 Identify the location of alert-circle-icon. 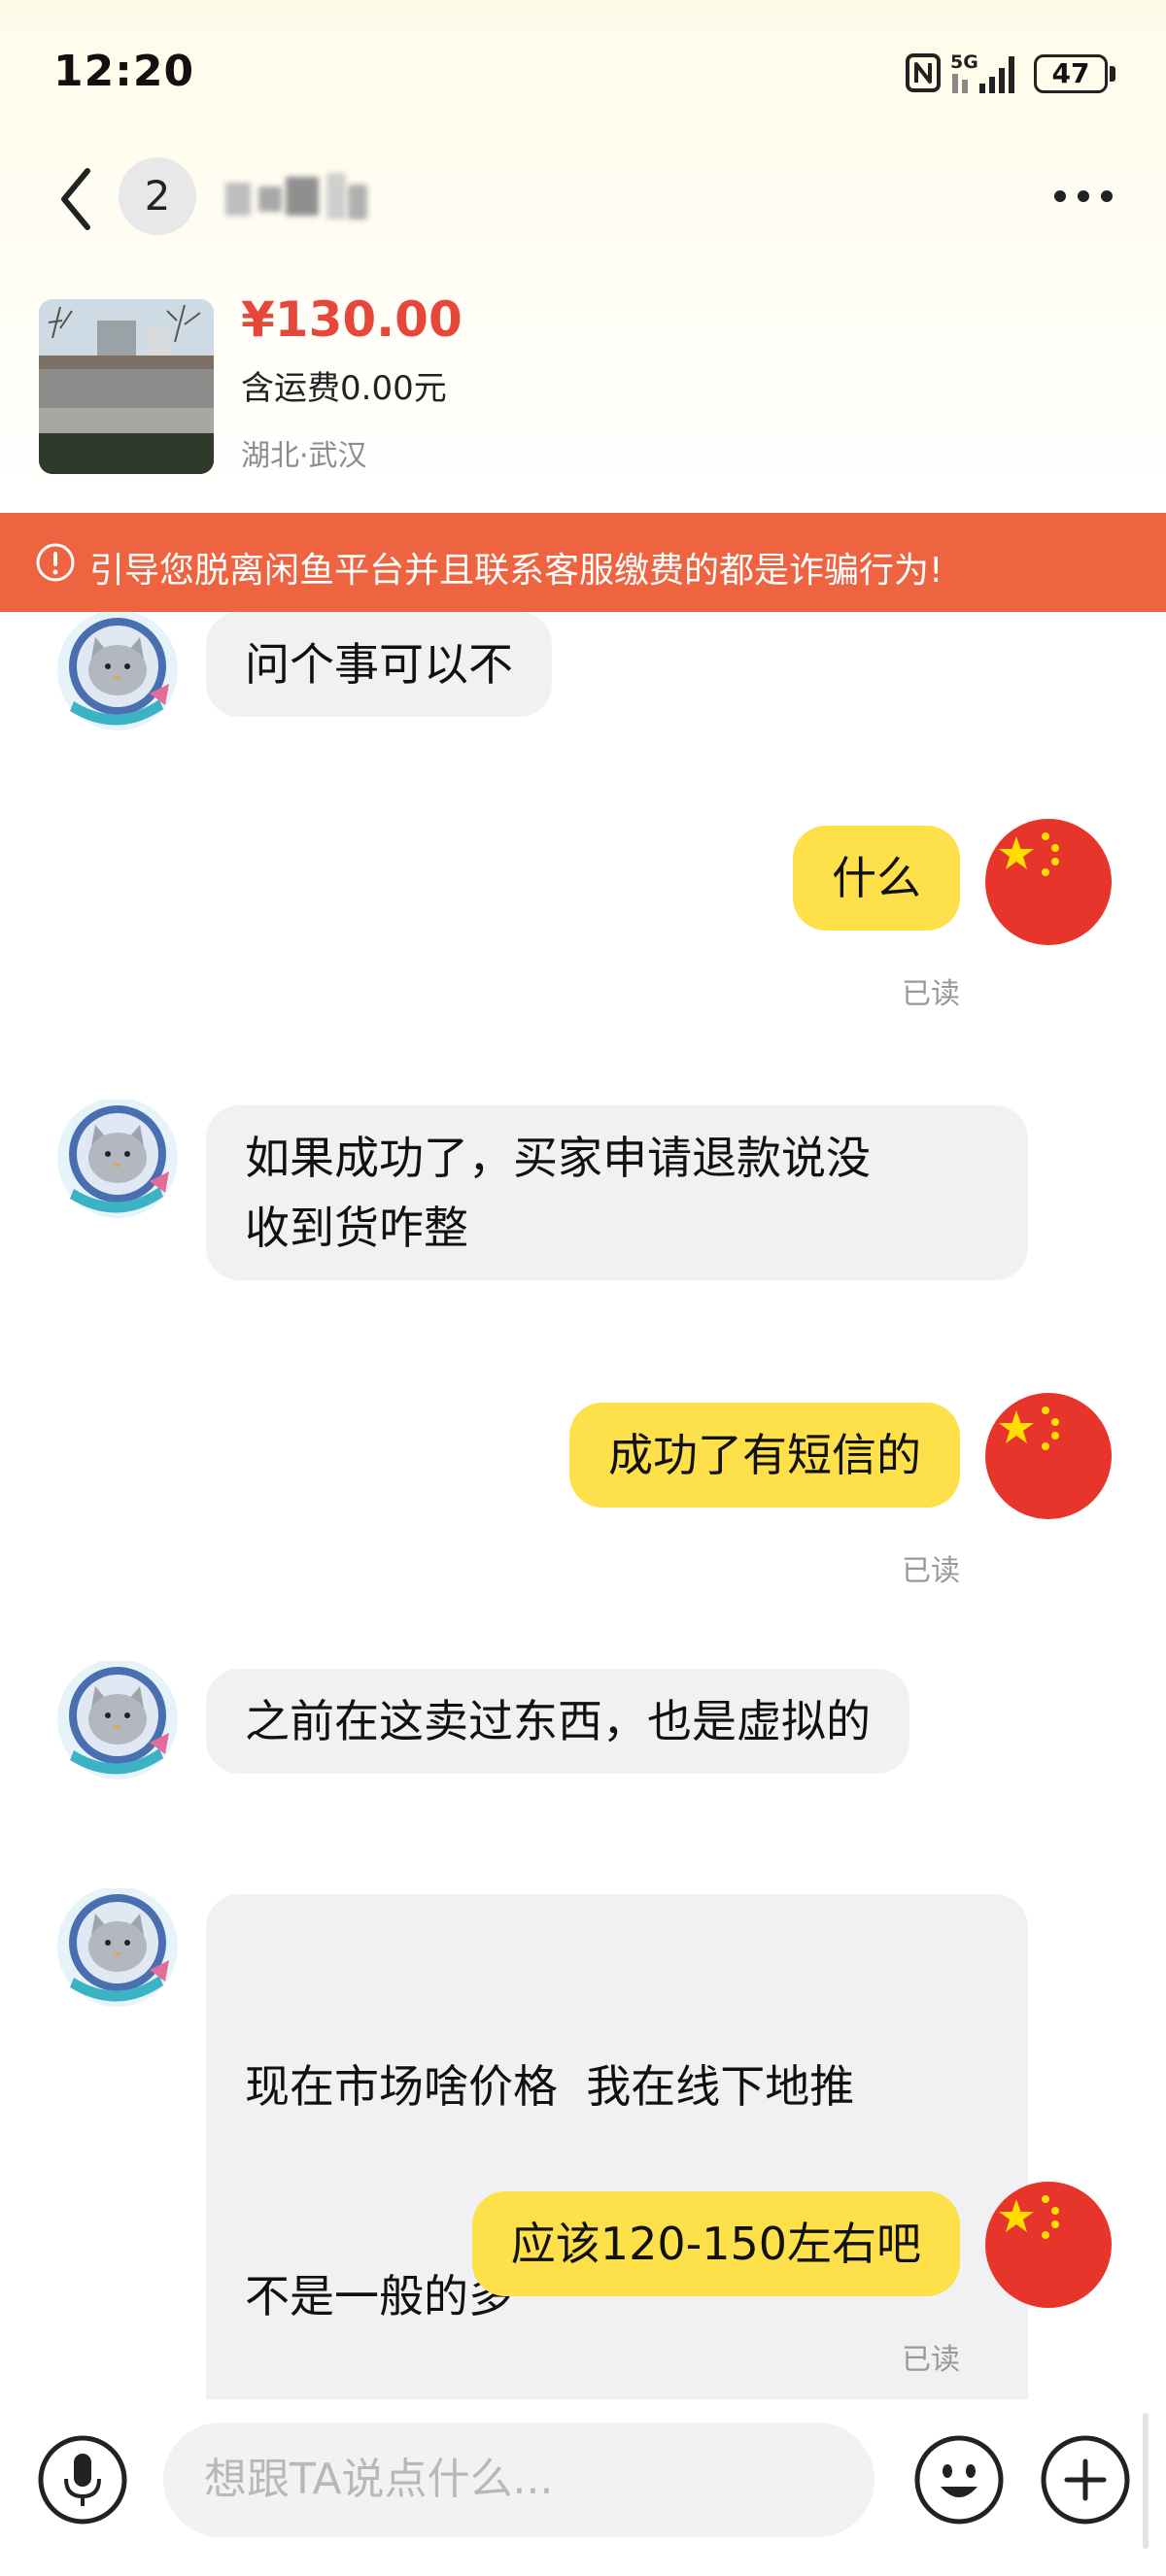
(55, 562).